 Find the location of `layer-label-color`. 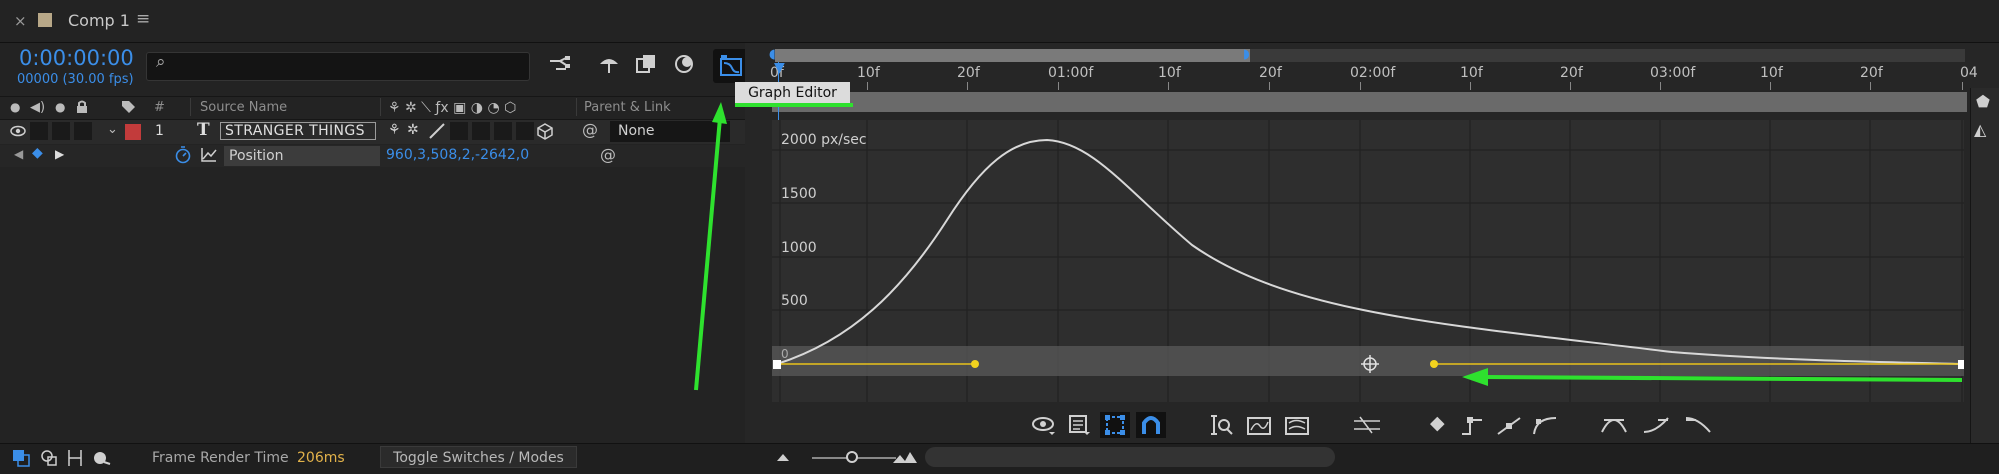

layer-label-color is located at coordinates (133, 132).